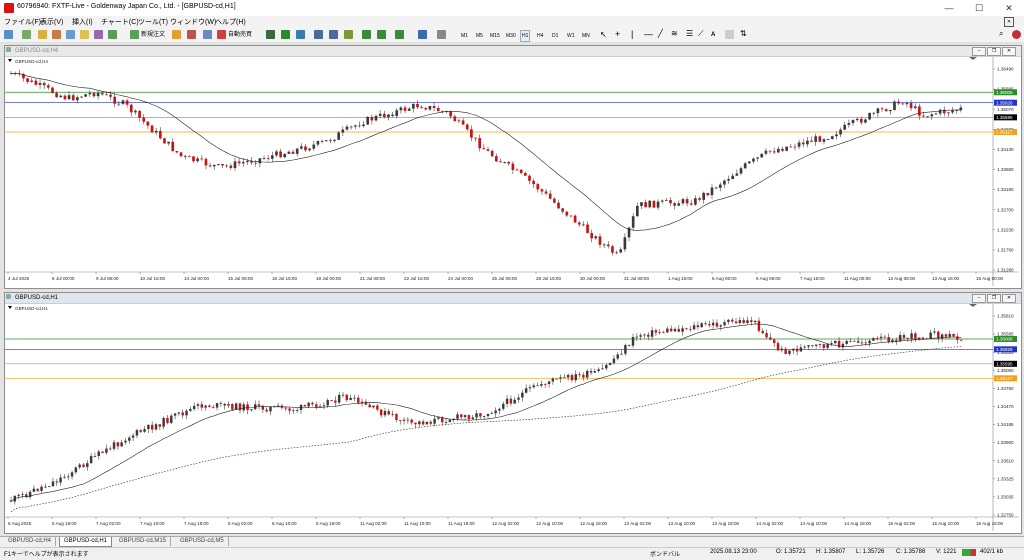  Describe the element at coordinates (98, 34) in the screenshot. I see `terminal-icon` at that location.